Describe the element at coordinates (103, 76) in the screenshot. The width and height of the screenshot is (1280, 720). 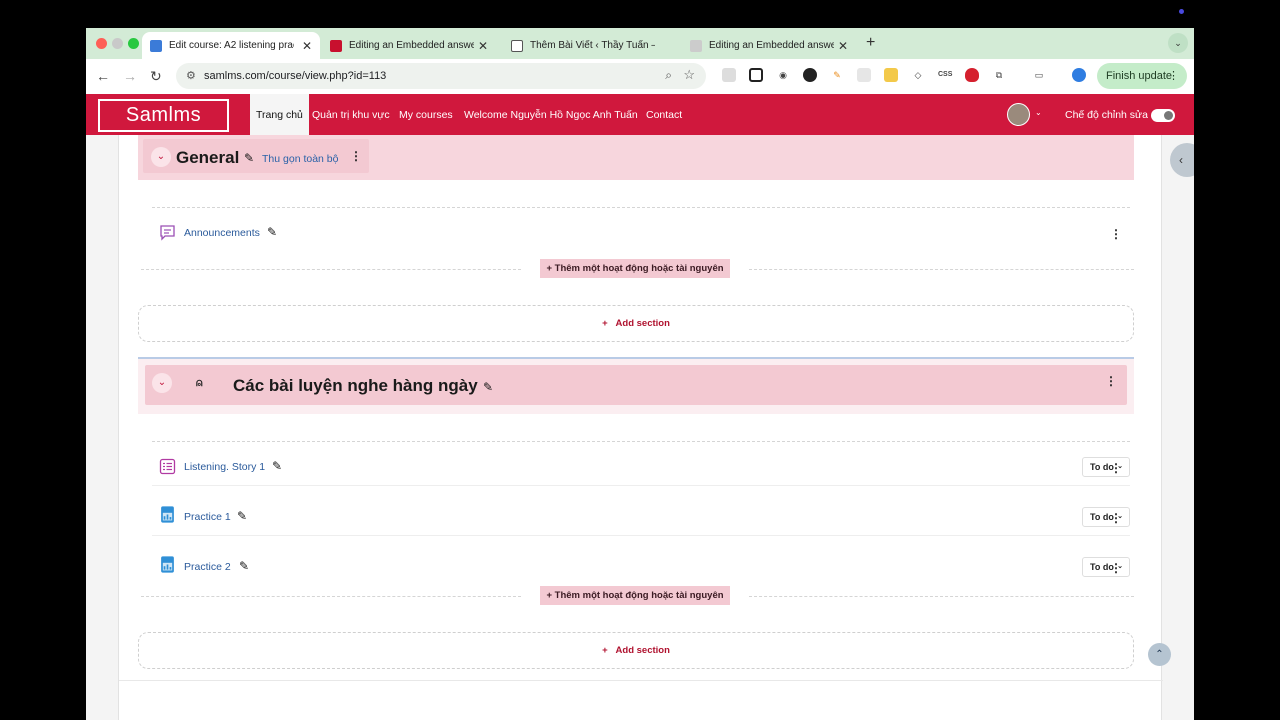
I see `back-arrow-icon: ←` at that location.